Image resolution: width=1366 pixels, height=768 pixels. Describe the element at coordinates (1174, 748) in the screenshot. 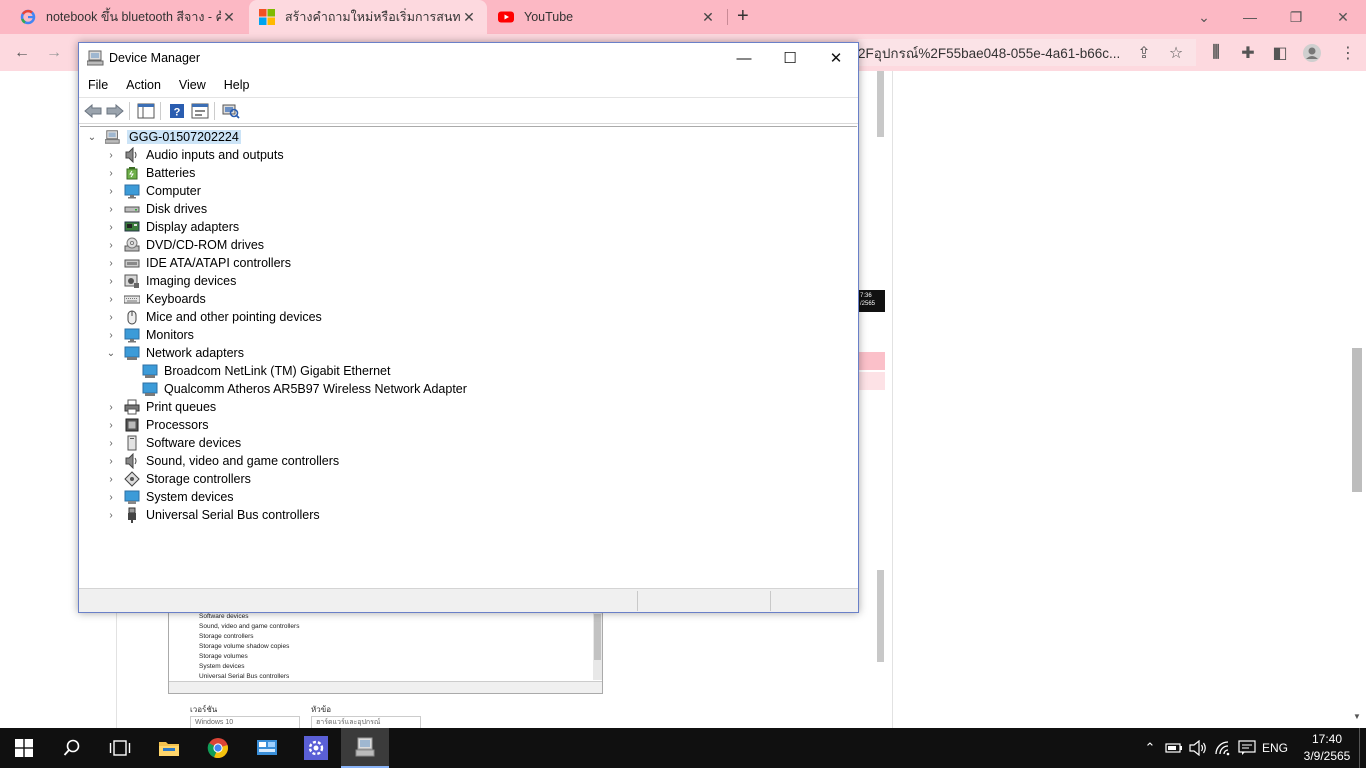

I see `battery-tray-icon` at that location.